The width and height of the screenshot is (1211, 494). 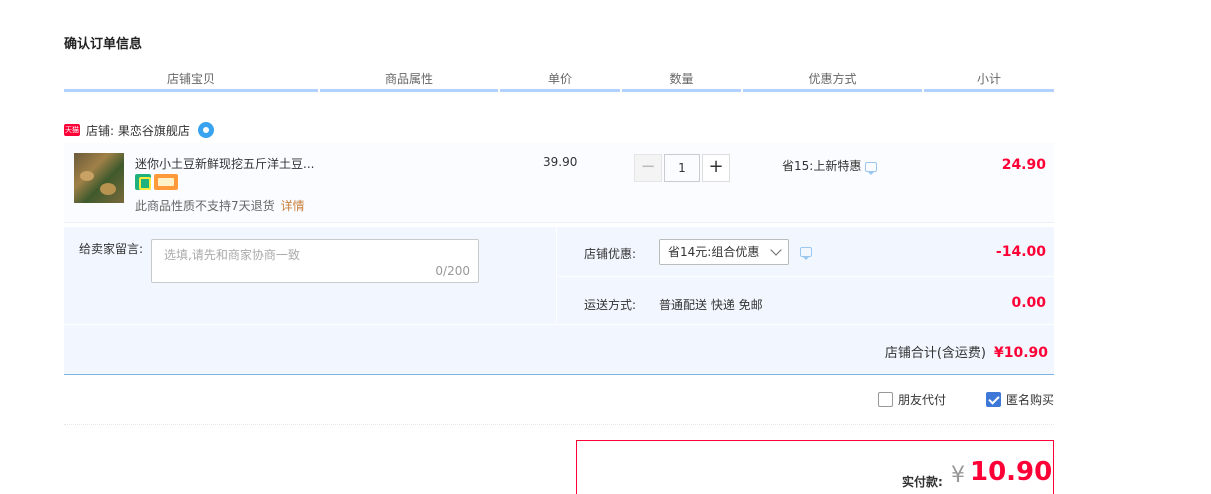 What do you see at coordinates (452, 271) in the screenshot?
I see `memo-char-count: 0/200` at bounding box center [452, 271].